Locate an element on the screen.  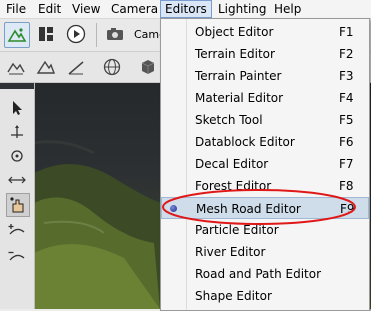
arrow-cursor-icon is located at coordinates (17, 108).